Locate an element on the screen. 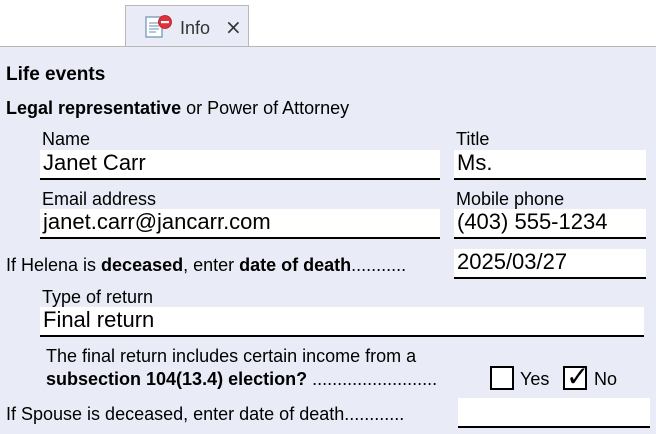 The width and height of the screenshot is (656, 434). tab-info: Info × is located at coordinates (187, 26).